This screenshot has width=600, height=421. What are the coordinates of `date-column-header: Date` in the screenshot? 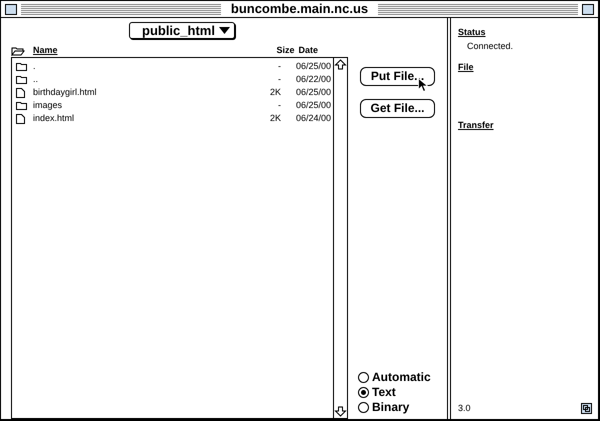 It's located at (308, 51).